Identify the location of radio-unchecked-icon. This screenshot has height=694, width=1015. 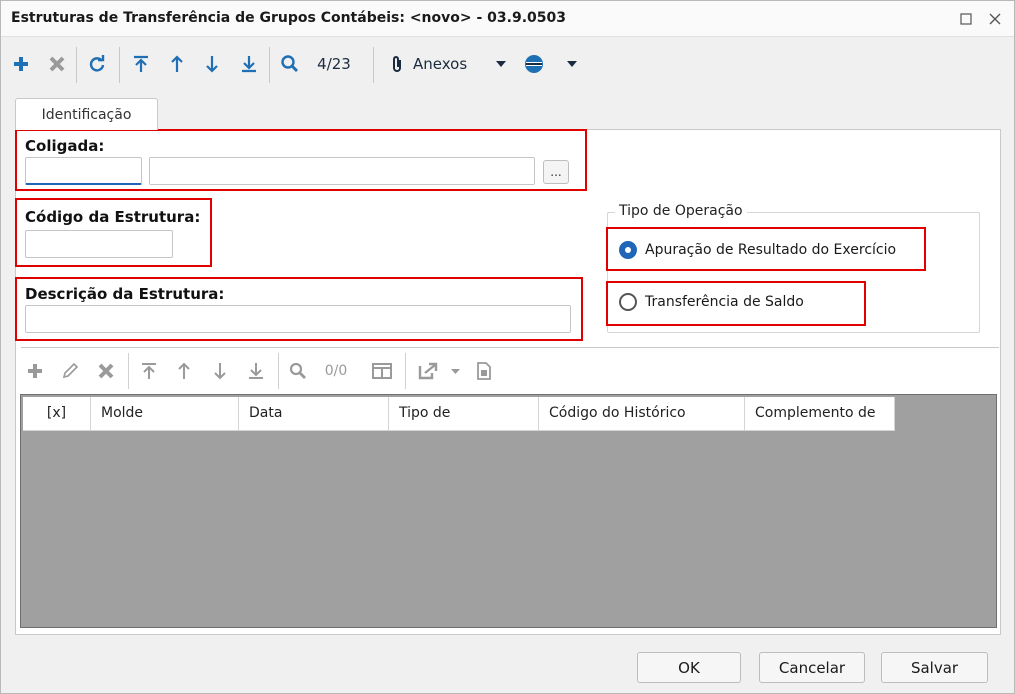
(628, 302).